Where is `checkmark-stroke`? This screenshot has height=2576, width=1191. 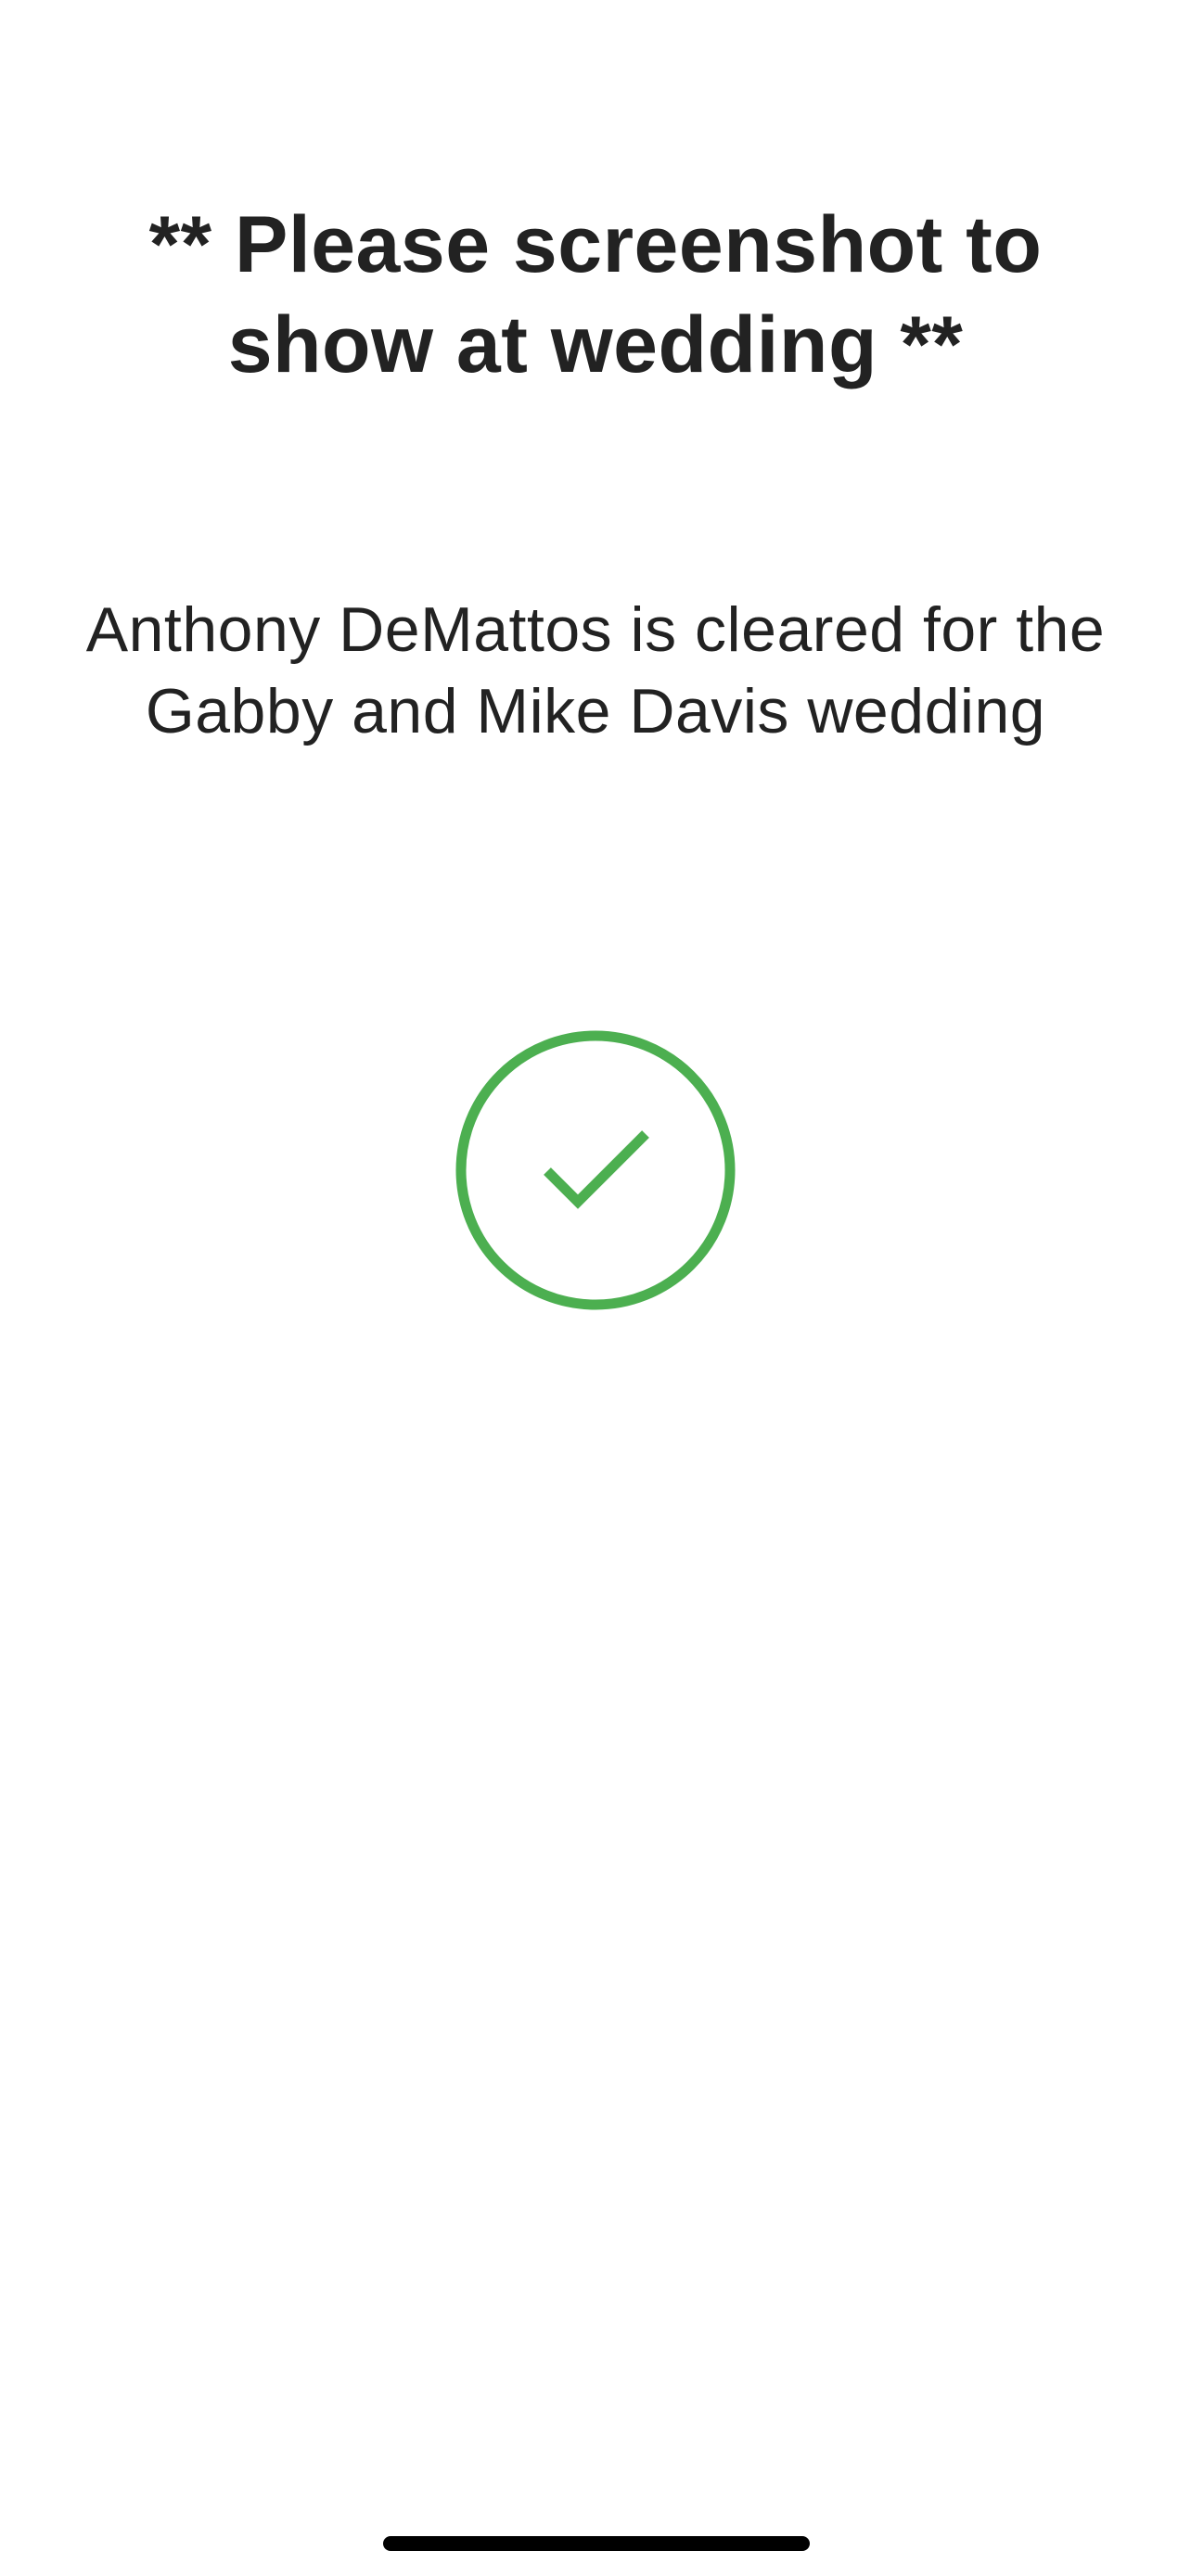
checkmark-stroke is located at coordinates (597, 1170).